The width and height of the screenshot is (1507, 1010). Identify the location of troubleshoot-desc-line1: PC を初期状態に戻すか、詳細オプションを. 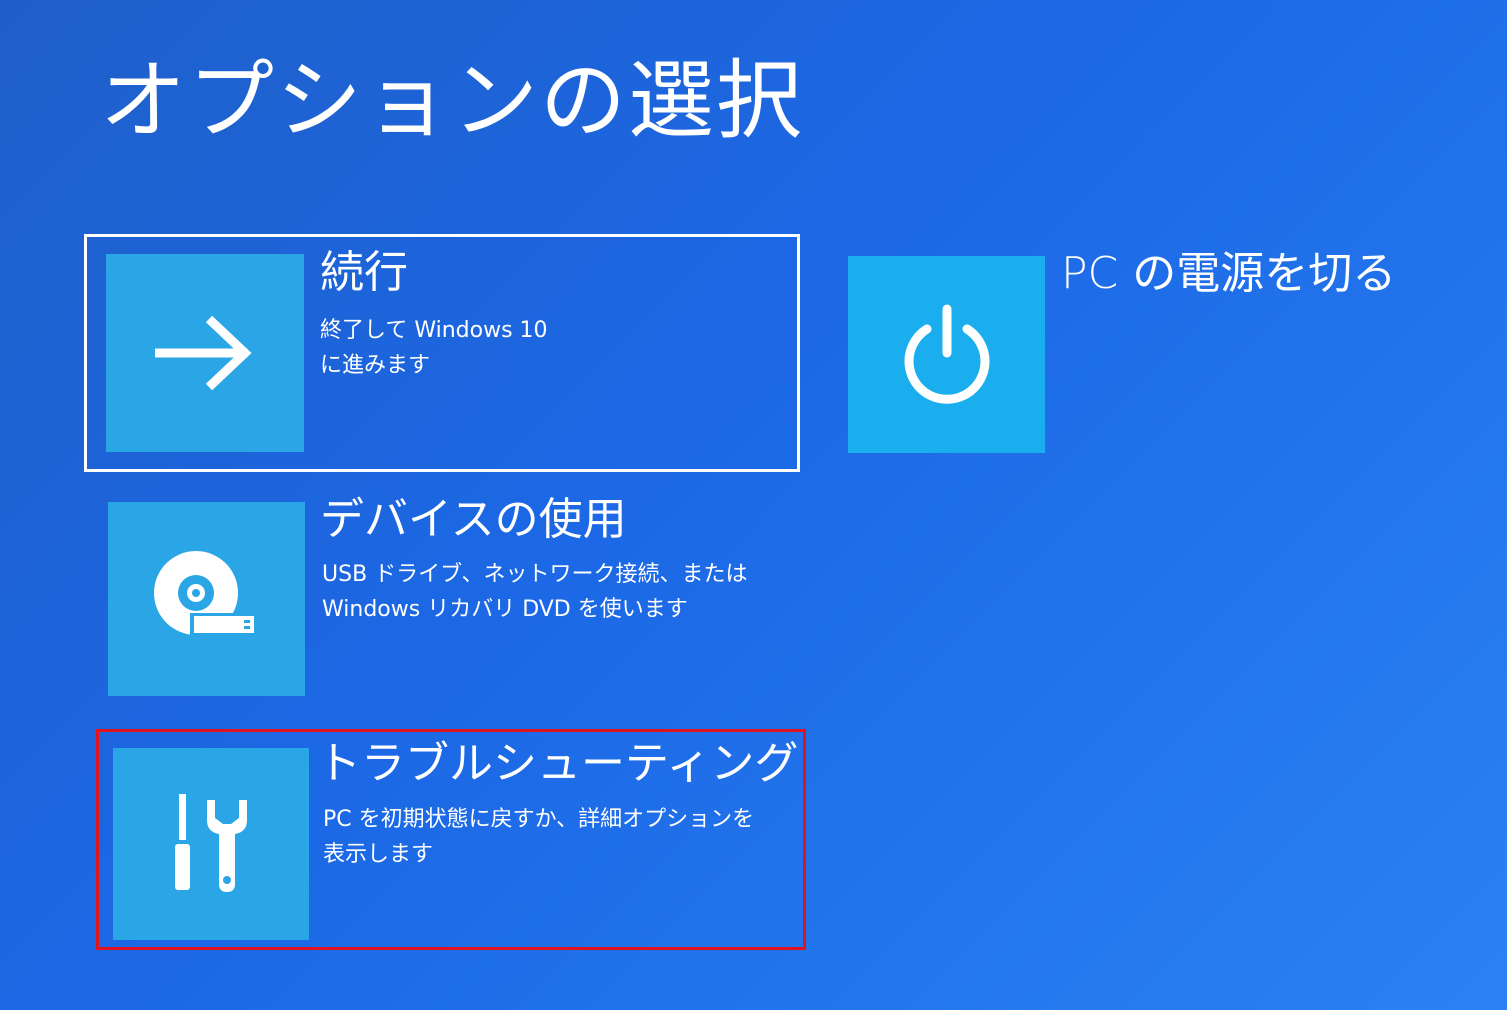
(539, 819).